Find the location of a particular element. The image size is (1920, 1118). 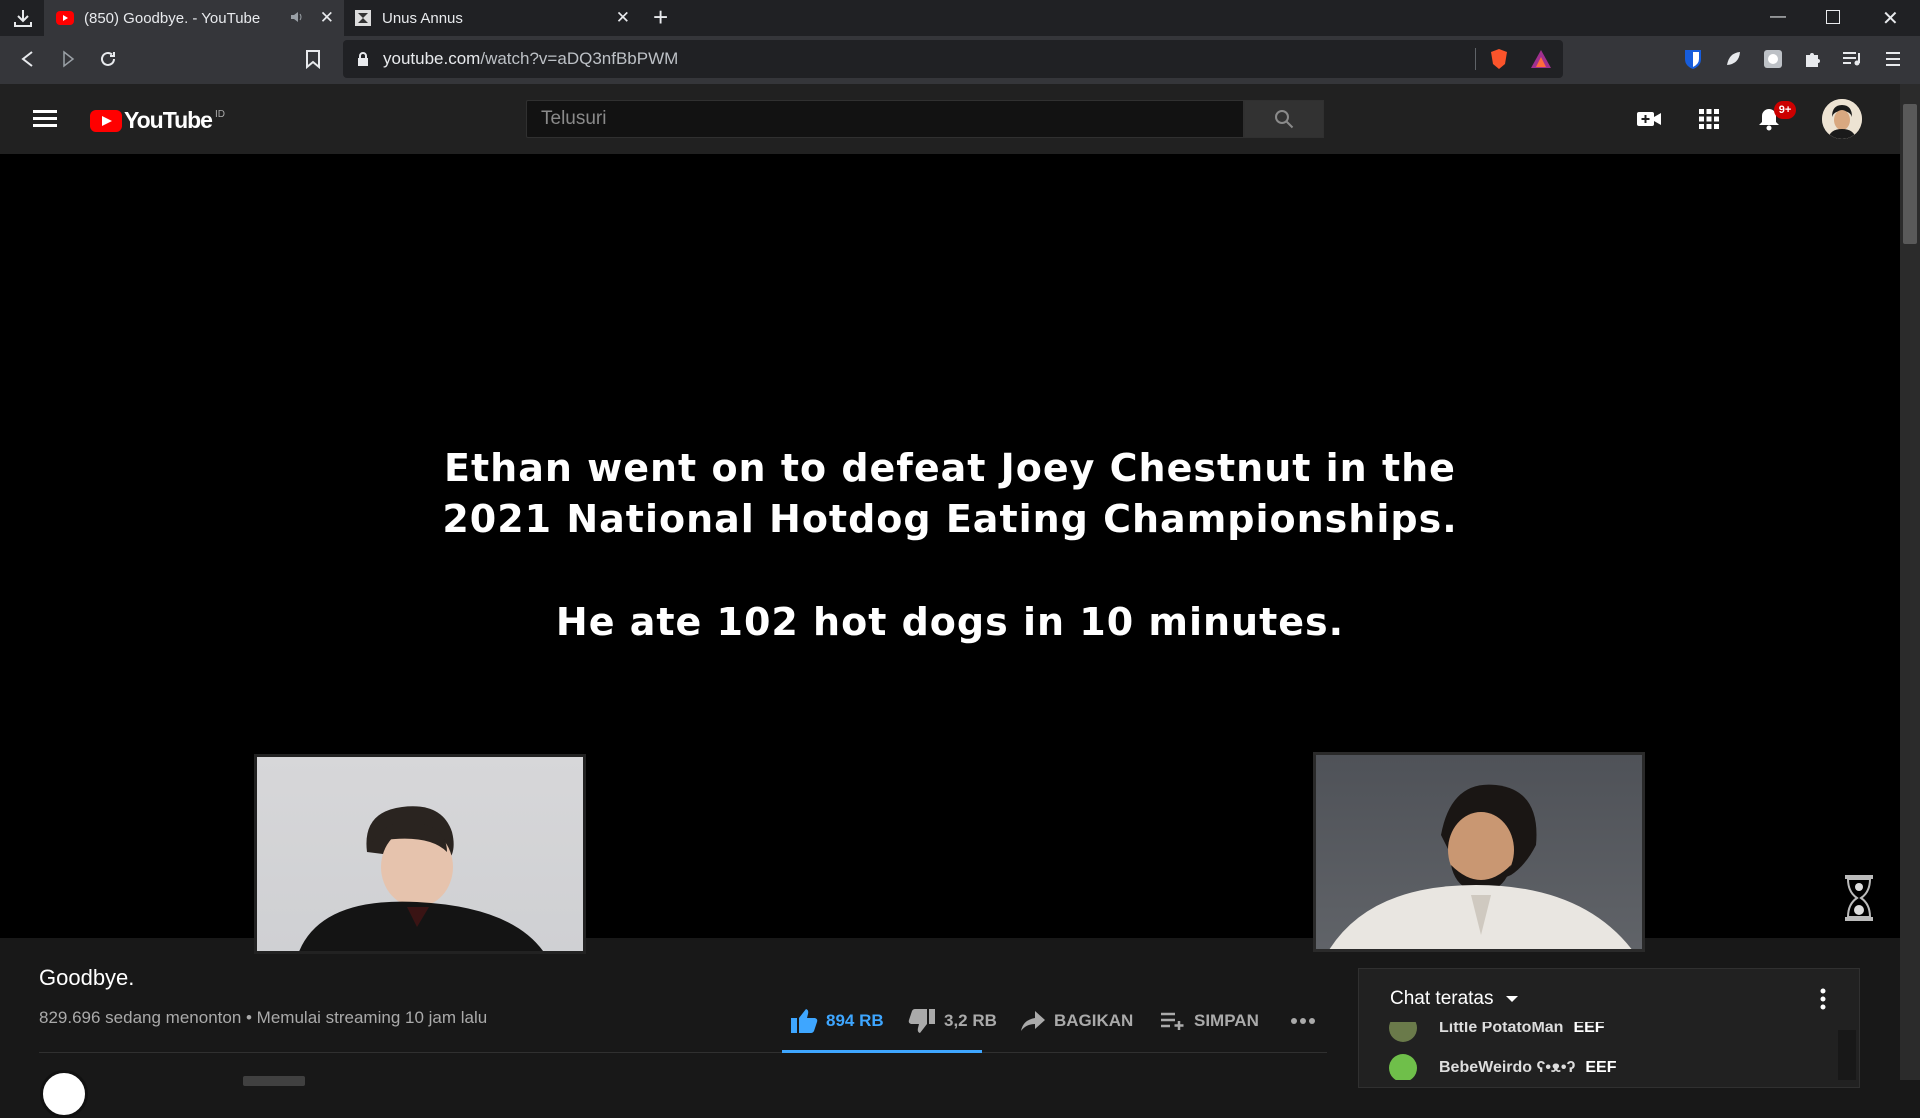

save-button: SIMPAN is located at coordinates (1209, 1021).